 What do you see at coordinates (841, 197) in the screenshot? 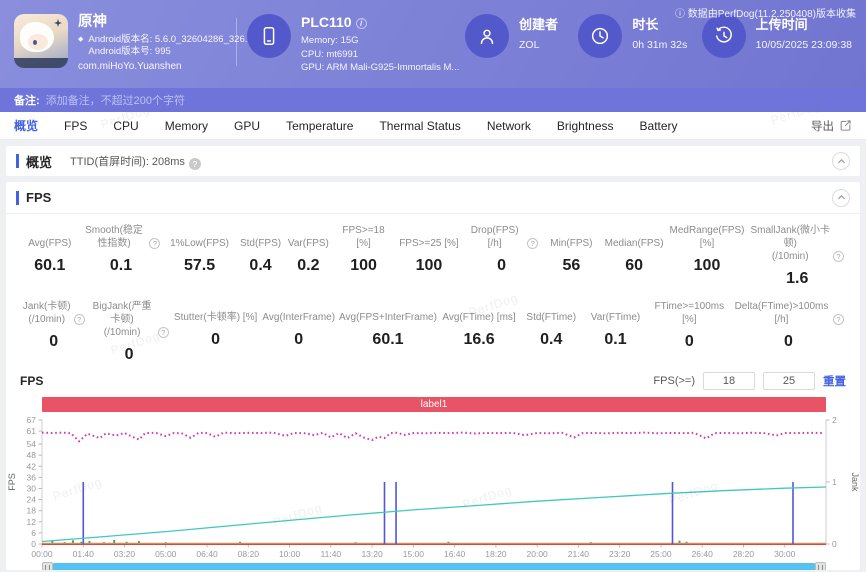
I see `fps-collapse-button` at bounding box center [841, 197].